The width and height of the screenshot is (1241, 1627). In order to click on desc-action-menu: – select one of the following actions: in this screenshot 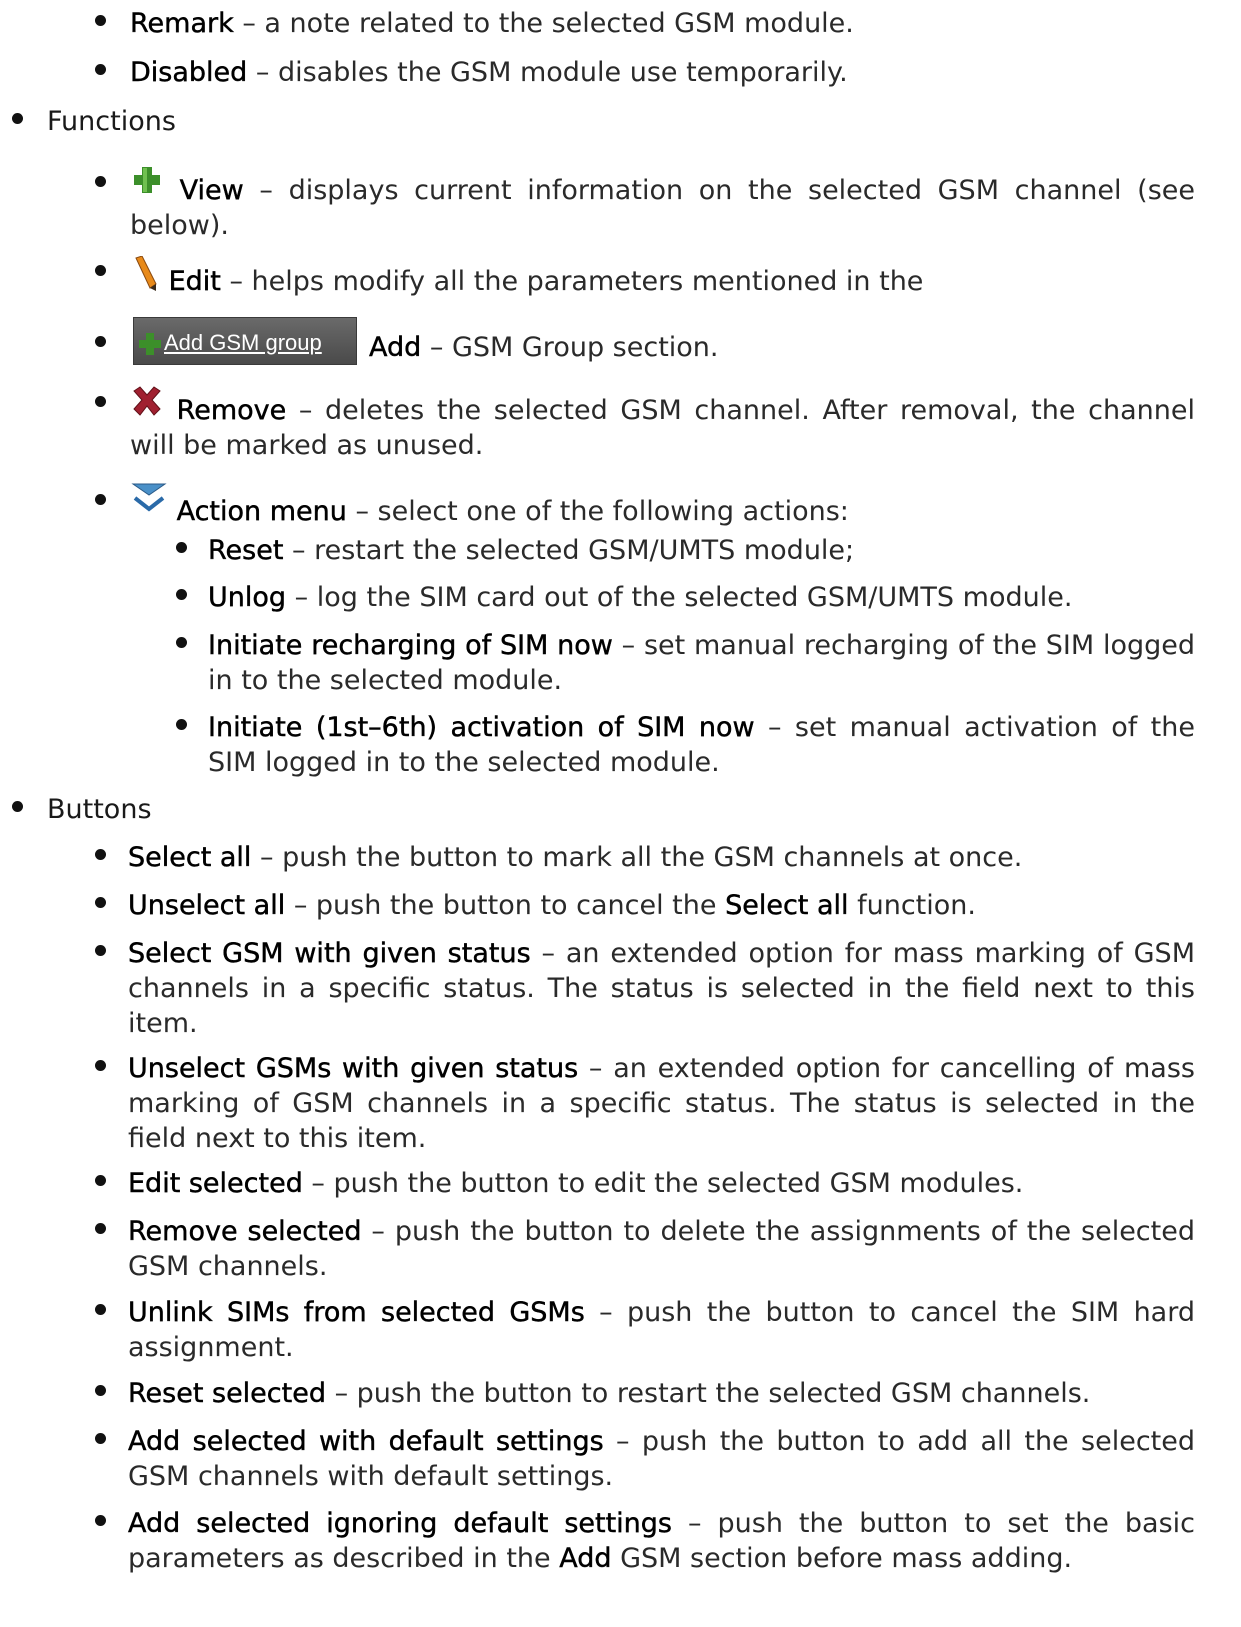, I will do `click(597, 511)`.